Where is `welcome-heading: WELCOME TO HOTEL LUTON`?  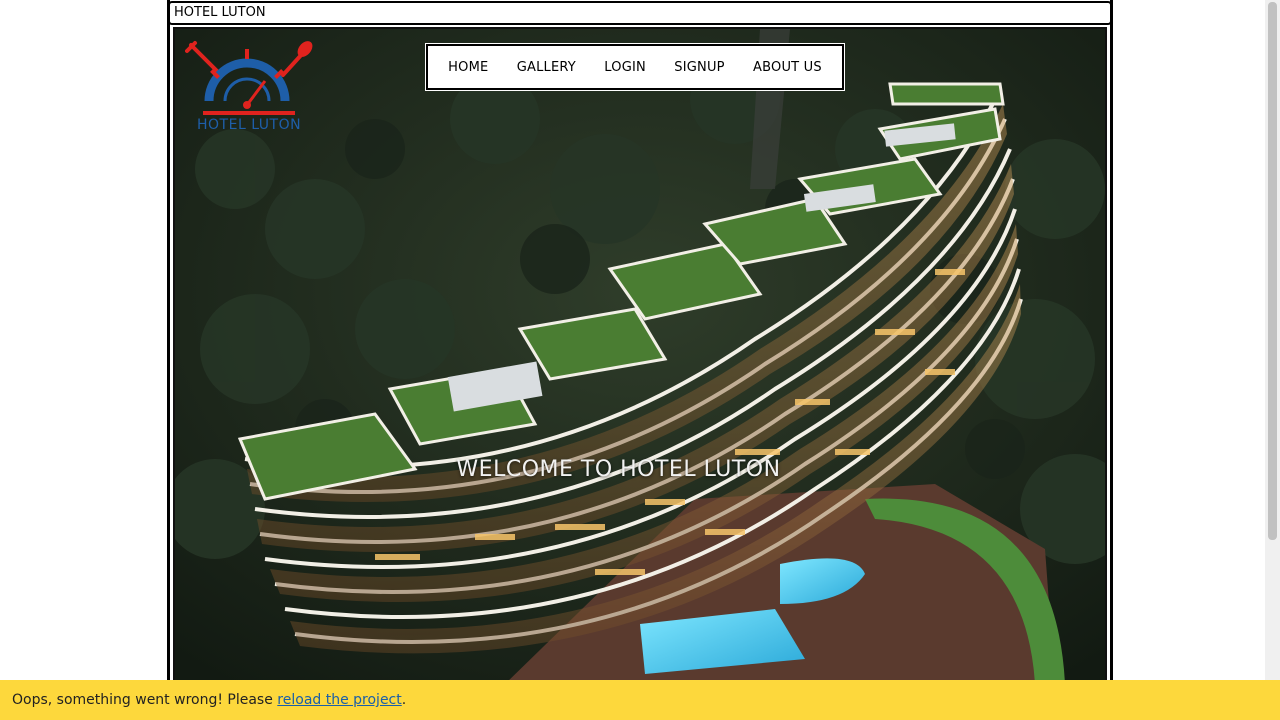
welcome-heading: WELCOME TO HOTEL LUTON is located at coordinates (618, 469).